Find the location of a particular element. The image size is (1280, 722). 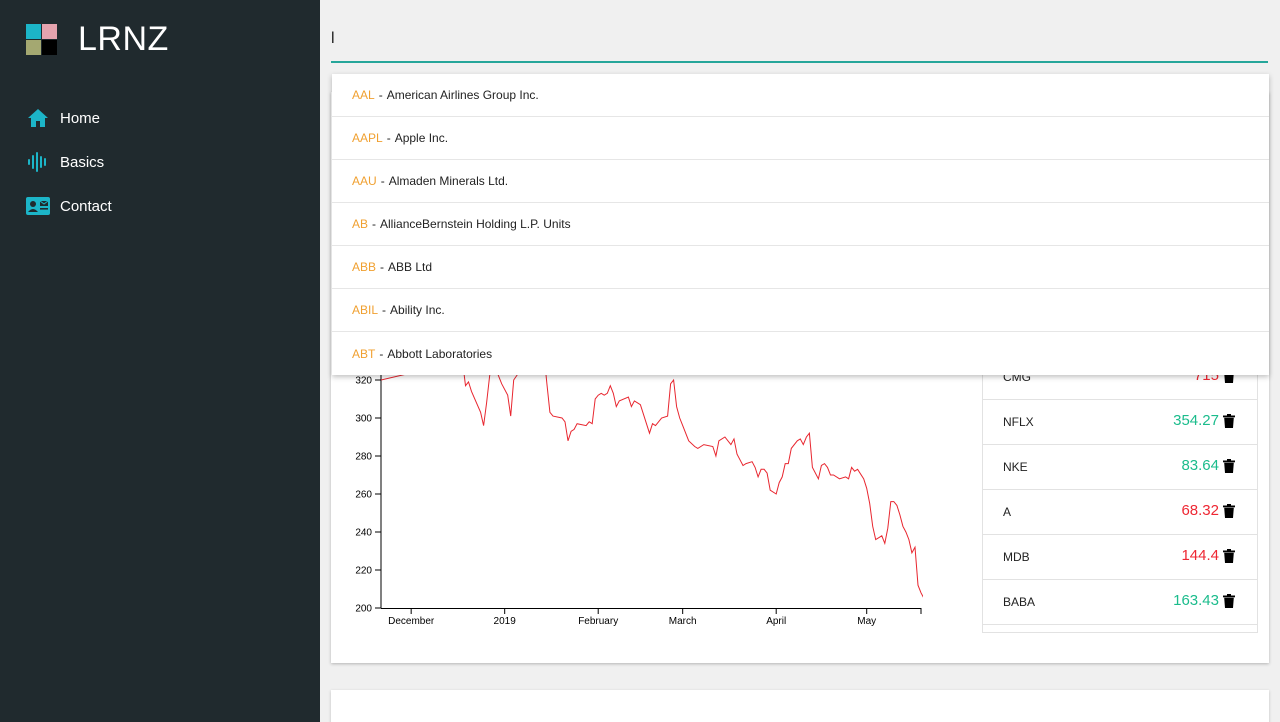

watchlist-price: 163.43 is located at coordinates (1196, 600).